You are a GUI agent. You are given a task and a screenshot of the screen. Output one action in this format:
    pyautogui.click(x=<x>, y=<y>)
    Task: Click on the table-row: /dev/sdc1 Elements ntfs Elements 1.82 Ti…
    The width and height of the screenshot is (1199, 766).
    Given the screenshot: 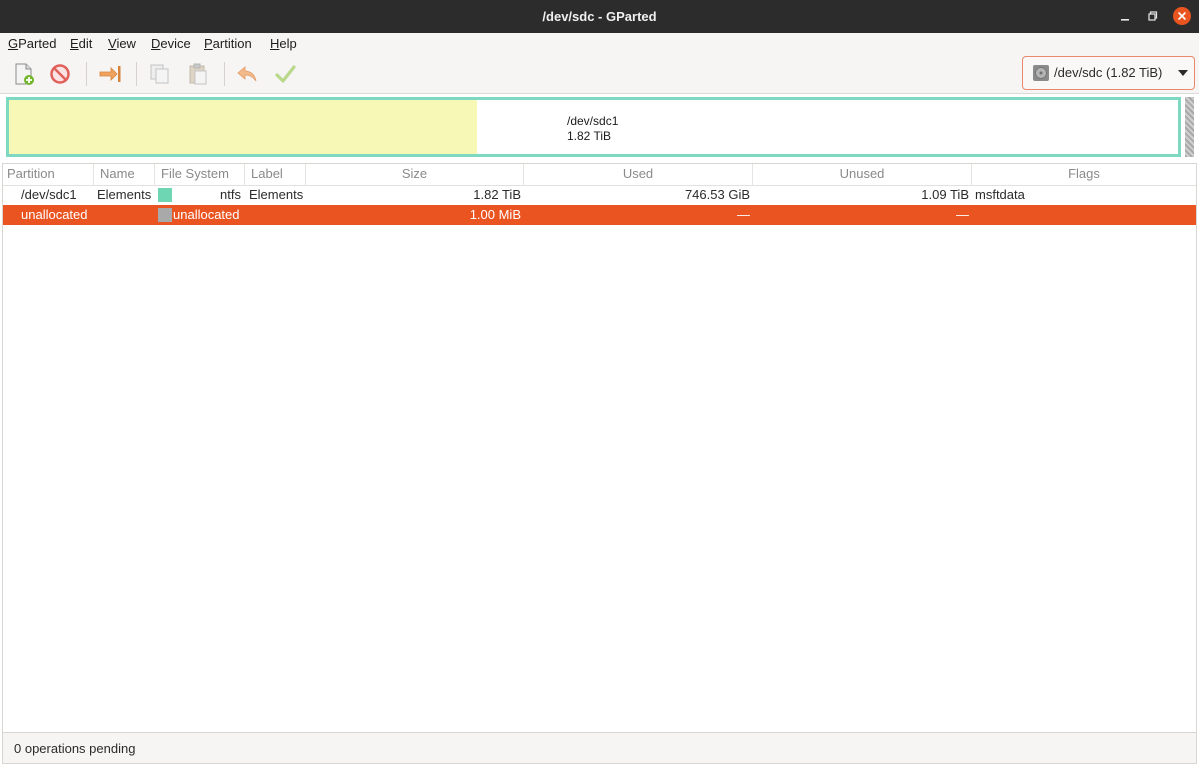 What is the action you would take?
    pyautogui.click(x=599, y=195)
    